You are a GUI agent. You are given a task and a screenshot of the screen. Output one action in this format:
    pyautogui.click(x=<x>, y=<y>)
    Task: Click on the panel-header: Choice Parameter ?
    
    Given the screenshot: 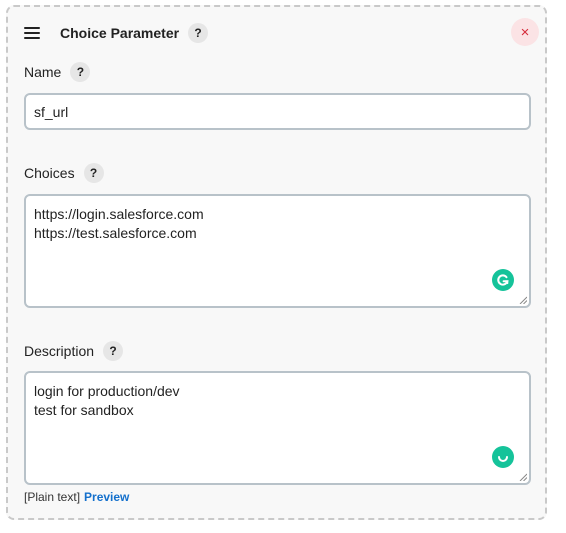 What is the action you would take?
    pyautogui.click(x=116, y=33)
    